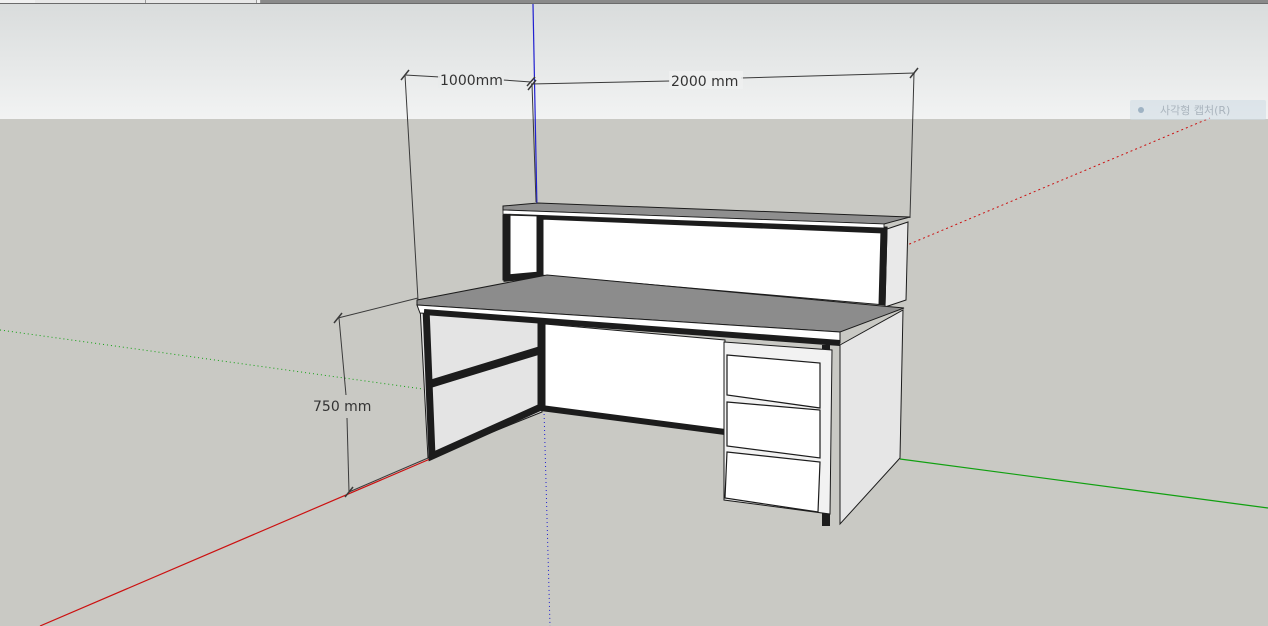 The height and width of the screenshot is (626, 1268). What do you see at coordinates (1141, 110) in the screenshot?
I see `scene-tab-icon` at bounding box center [1141, 110].